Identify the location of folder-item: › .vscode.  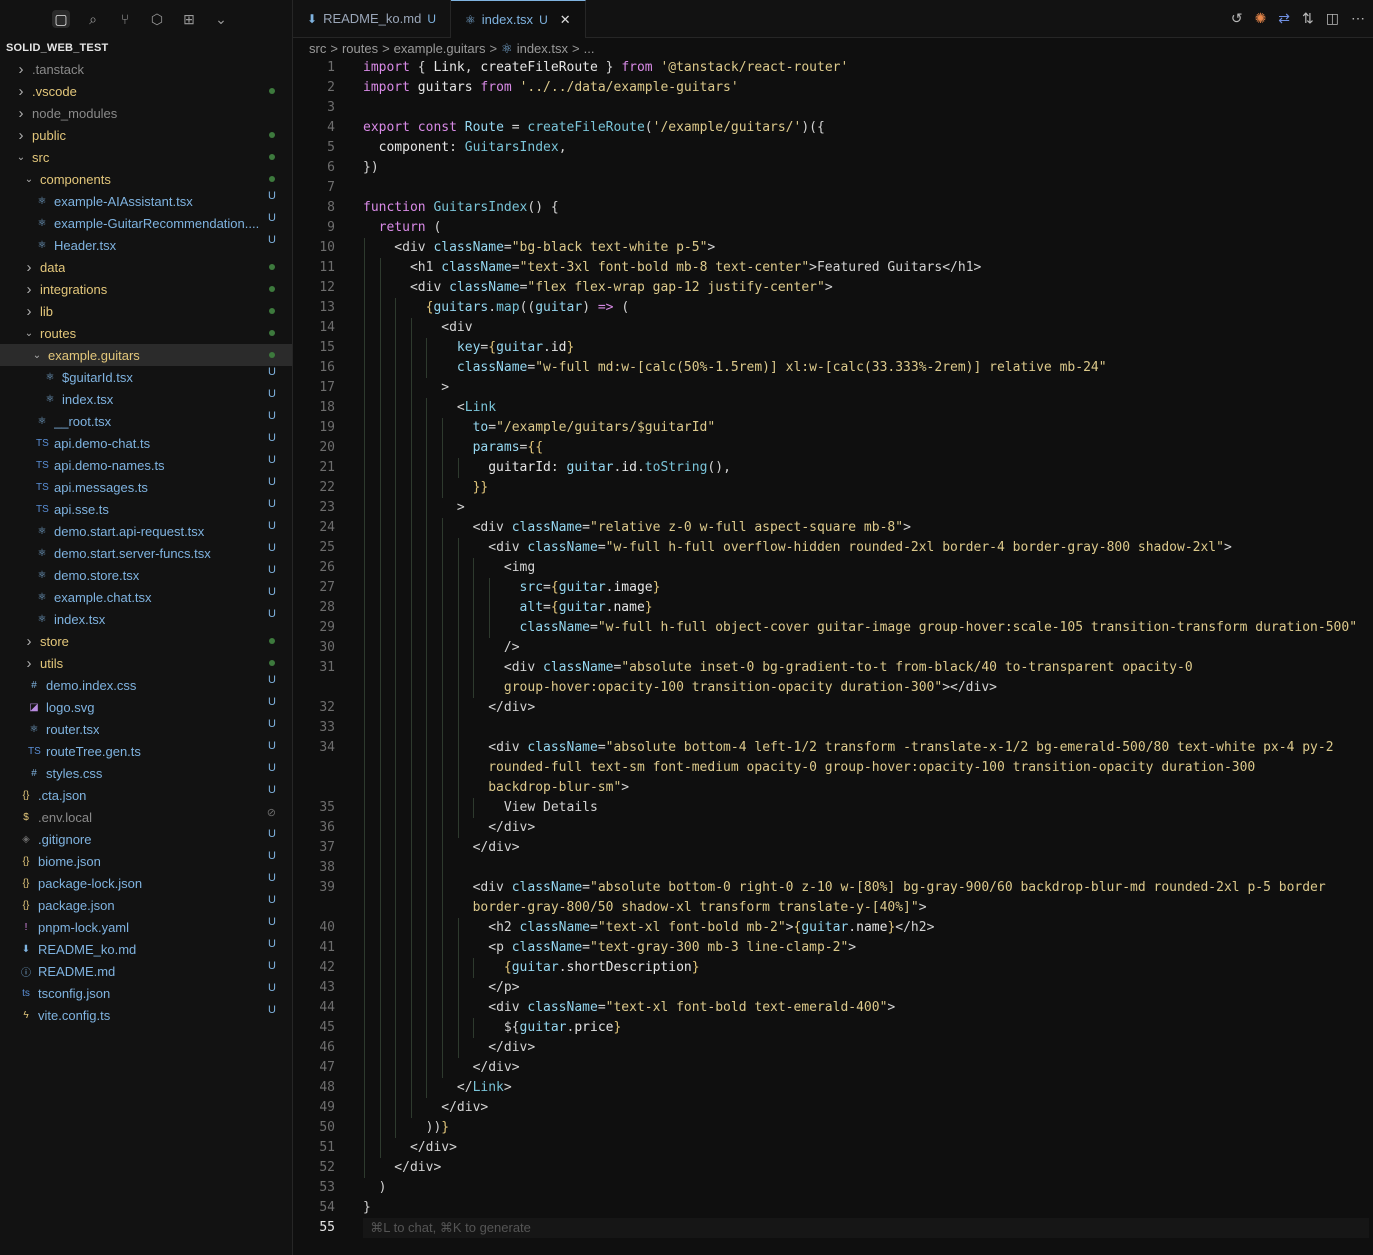
(146, 91).